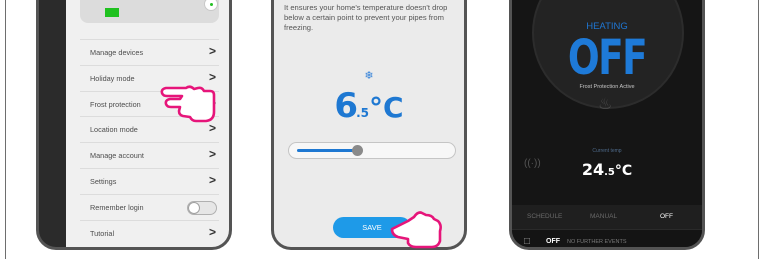 Image resolution: width=764 pixels, height=259 pixels. What do you see at coordinates (327, 150) in the screenshot?
I see `slider-fill` at bounding box center [327, 150].